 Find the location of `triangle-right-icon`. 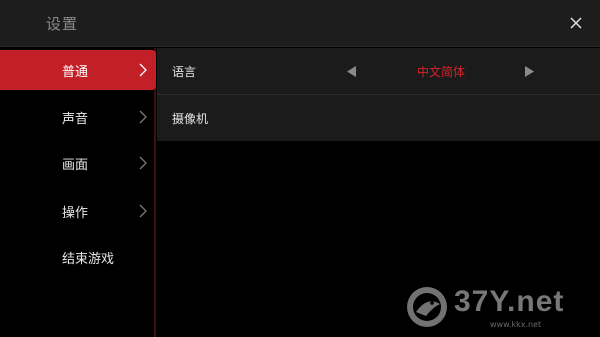

triangle-right-icon is located at coordinates (529, 71).